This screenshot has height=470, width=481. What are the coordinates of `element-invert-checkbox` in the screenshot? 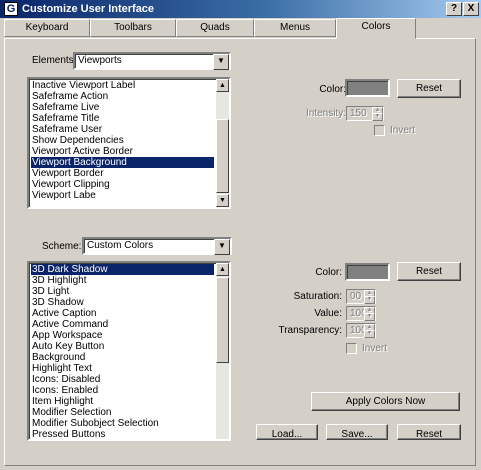 It's located at (379, 130).